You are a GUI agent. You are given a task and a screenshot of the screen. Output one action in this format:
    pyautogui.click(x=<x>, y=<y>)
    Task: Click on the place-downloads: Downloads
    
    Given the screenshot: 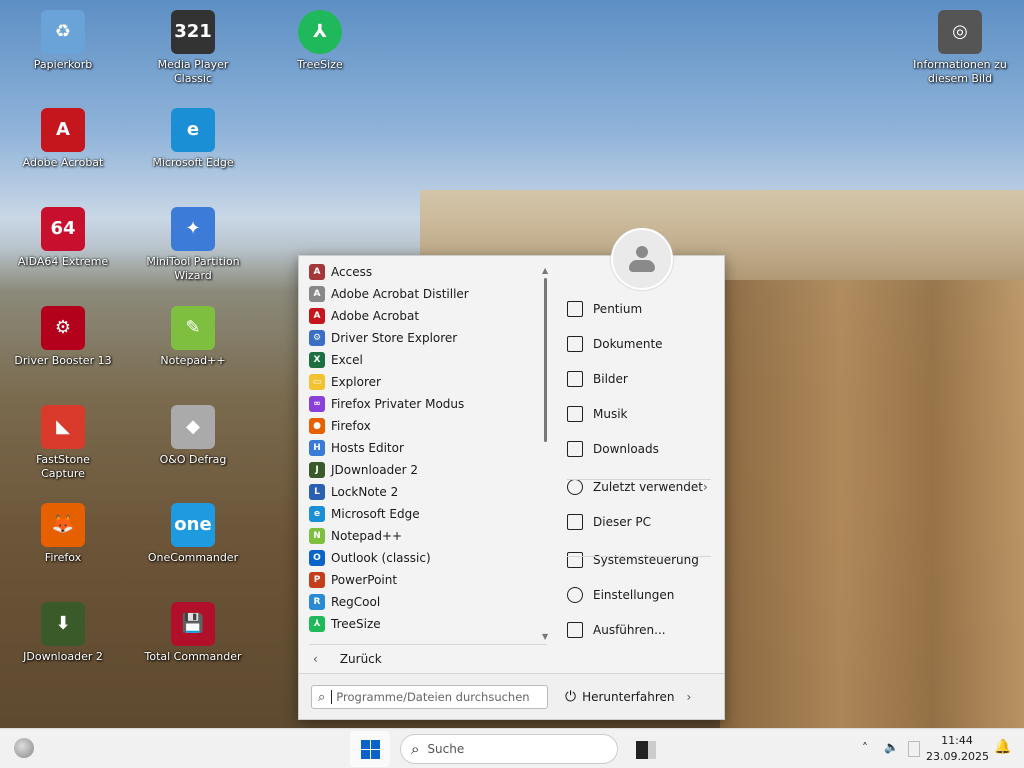 What is the action you would take?
    pyautogui.click(x=613, y=449)
    